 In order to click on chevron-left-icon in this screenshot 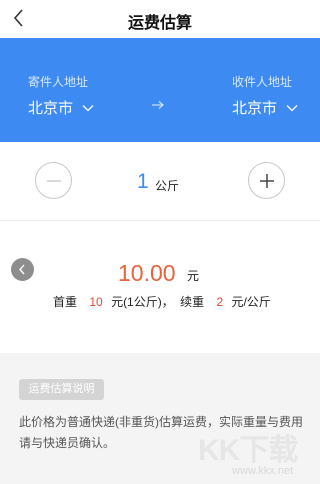, I will do `click(22, 269)`.